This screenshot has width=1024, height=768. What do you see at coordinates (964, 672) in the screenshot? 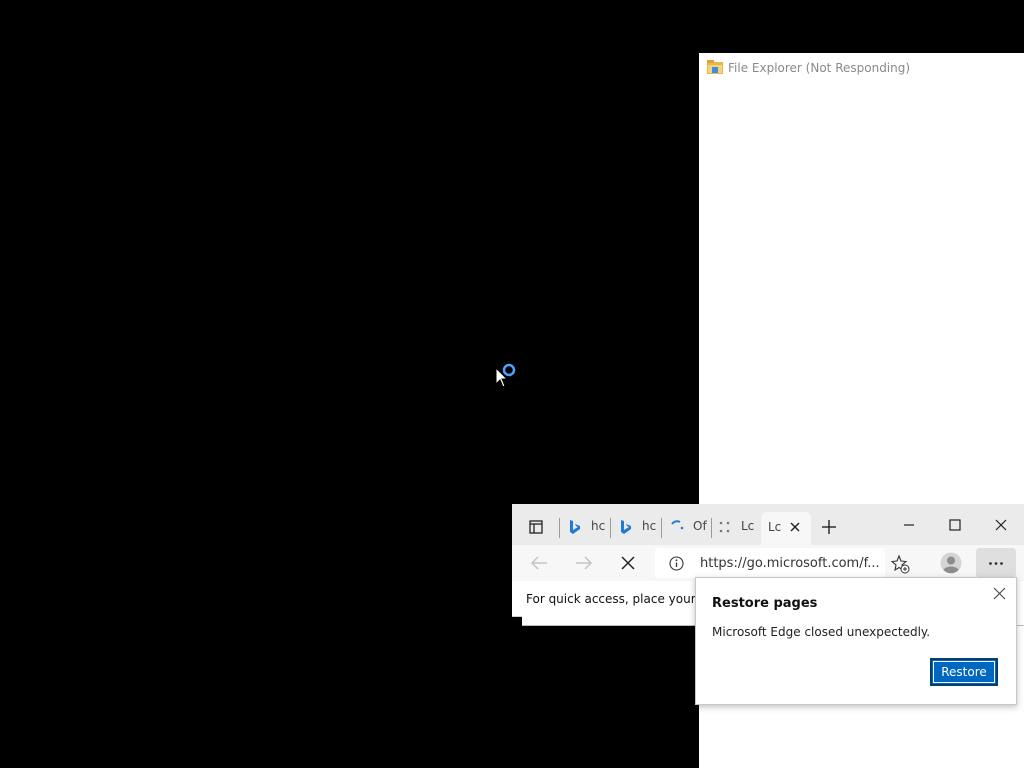
I see `restore-button: Restore` at bounding box center [964, 672].